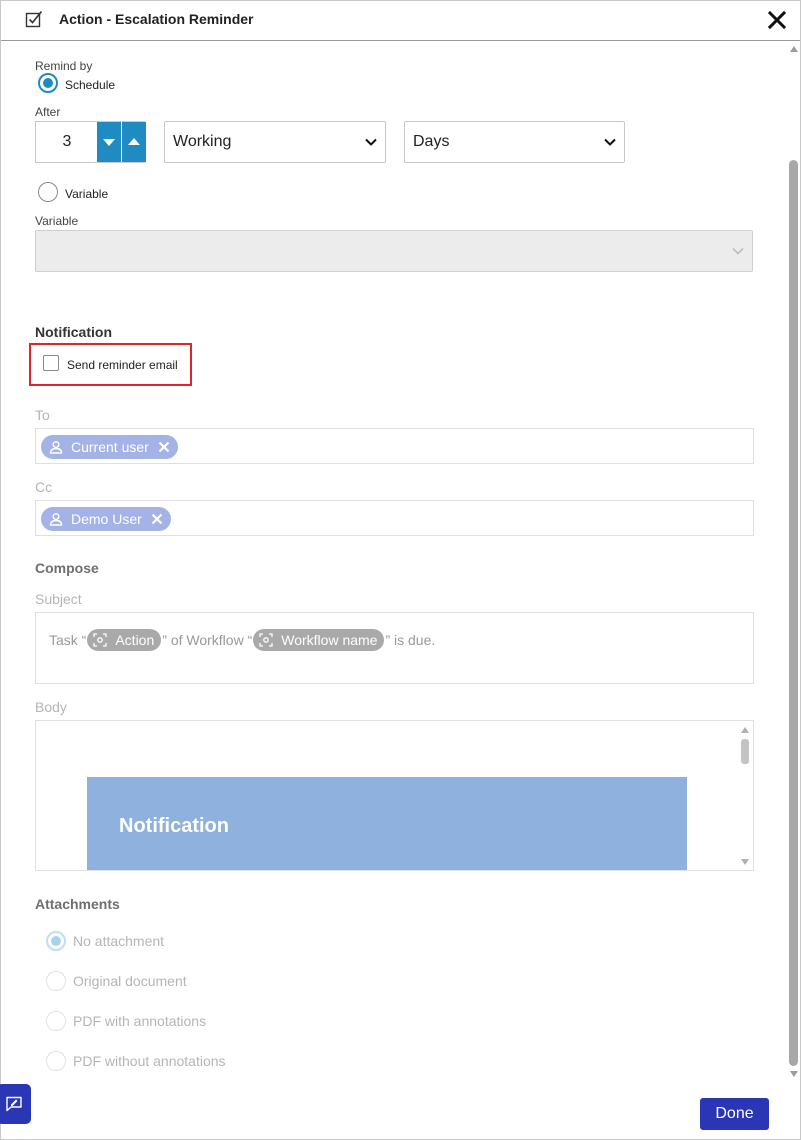 This screenshot has width=801, height=1140. I want to click on body-label: Body, so click(51, 707).